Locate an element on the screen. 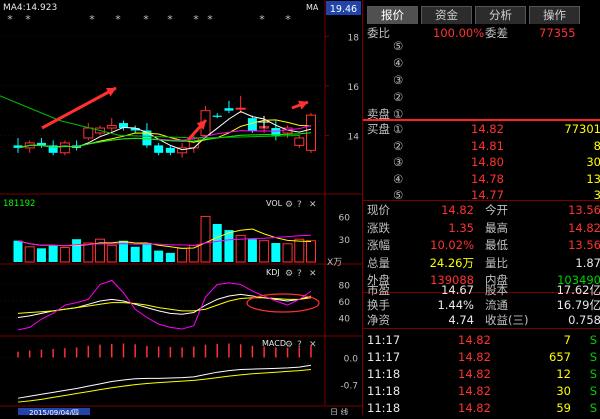  quote-label: 量比 is located at coordinates (496, 262).